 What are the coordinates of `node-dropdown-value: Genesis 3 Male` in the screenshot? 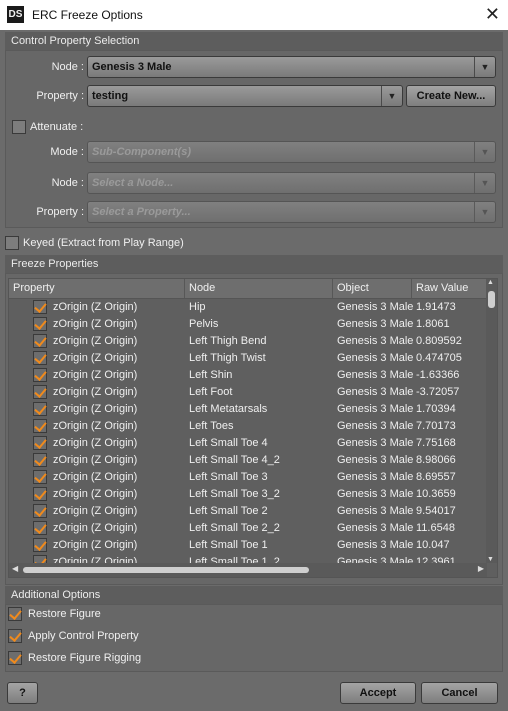 It's located at (132, 67).